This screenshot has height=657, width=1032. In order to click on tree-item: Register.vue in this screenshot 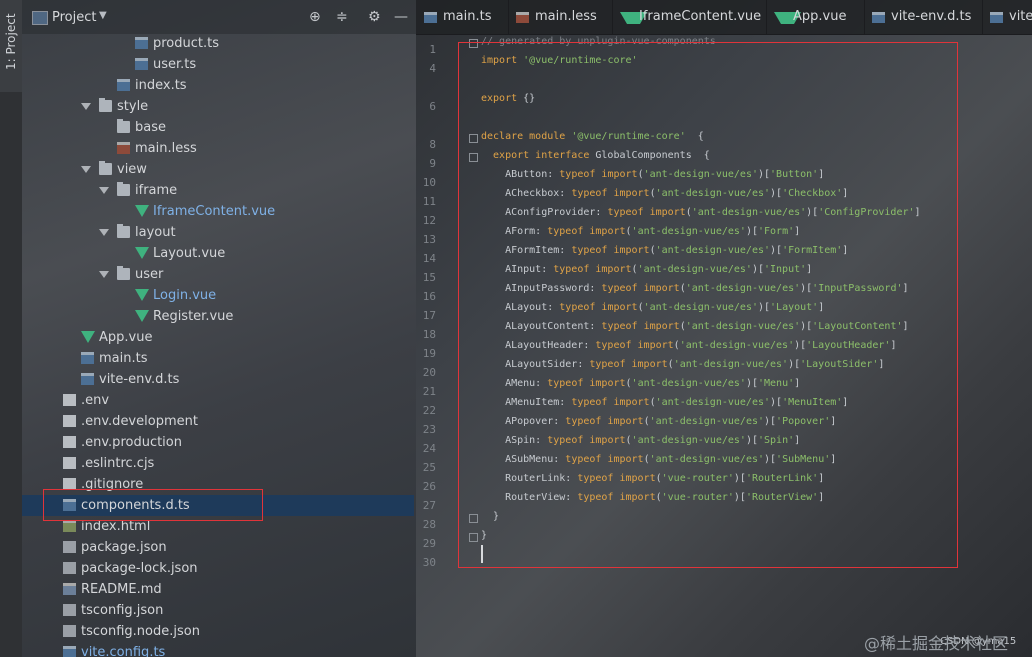, I will do `click(218, 316)`.